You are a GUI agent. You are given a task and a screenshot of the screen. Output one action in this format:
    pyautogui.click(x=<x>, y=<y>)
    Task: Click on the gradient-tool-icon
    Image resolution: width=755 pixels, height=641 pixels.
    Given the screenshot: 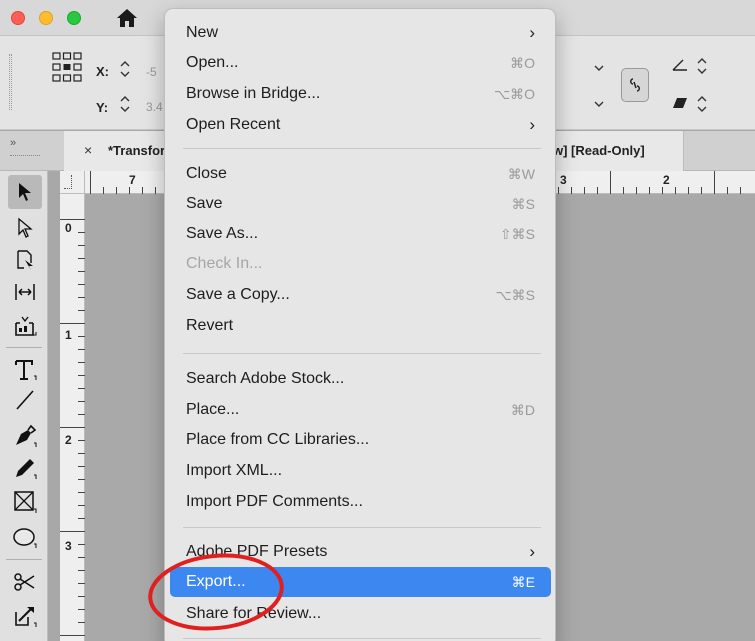 What is the action you would take?
    pyautogui.click(x=25, y=637)
    